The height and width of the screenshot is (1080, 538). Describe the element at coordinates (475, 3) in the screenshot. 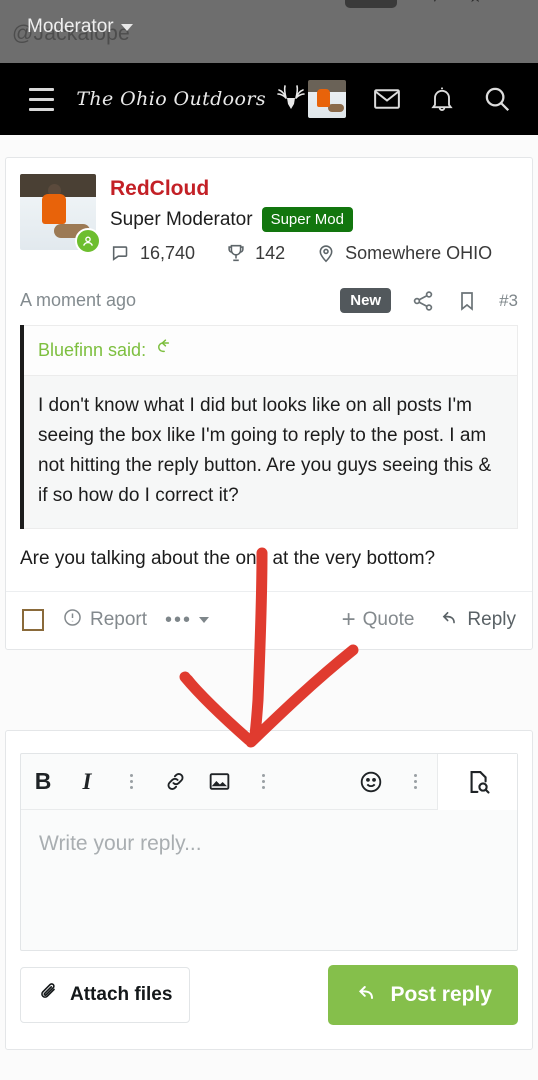

I see `cut-off-star-icon: ★` at that location.